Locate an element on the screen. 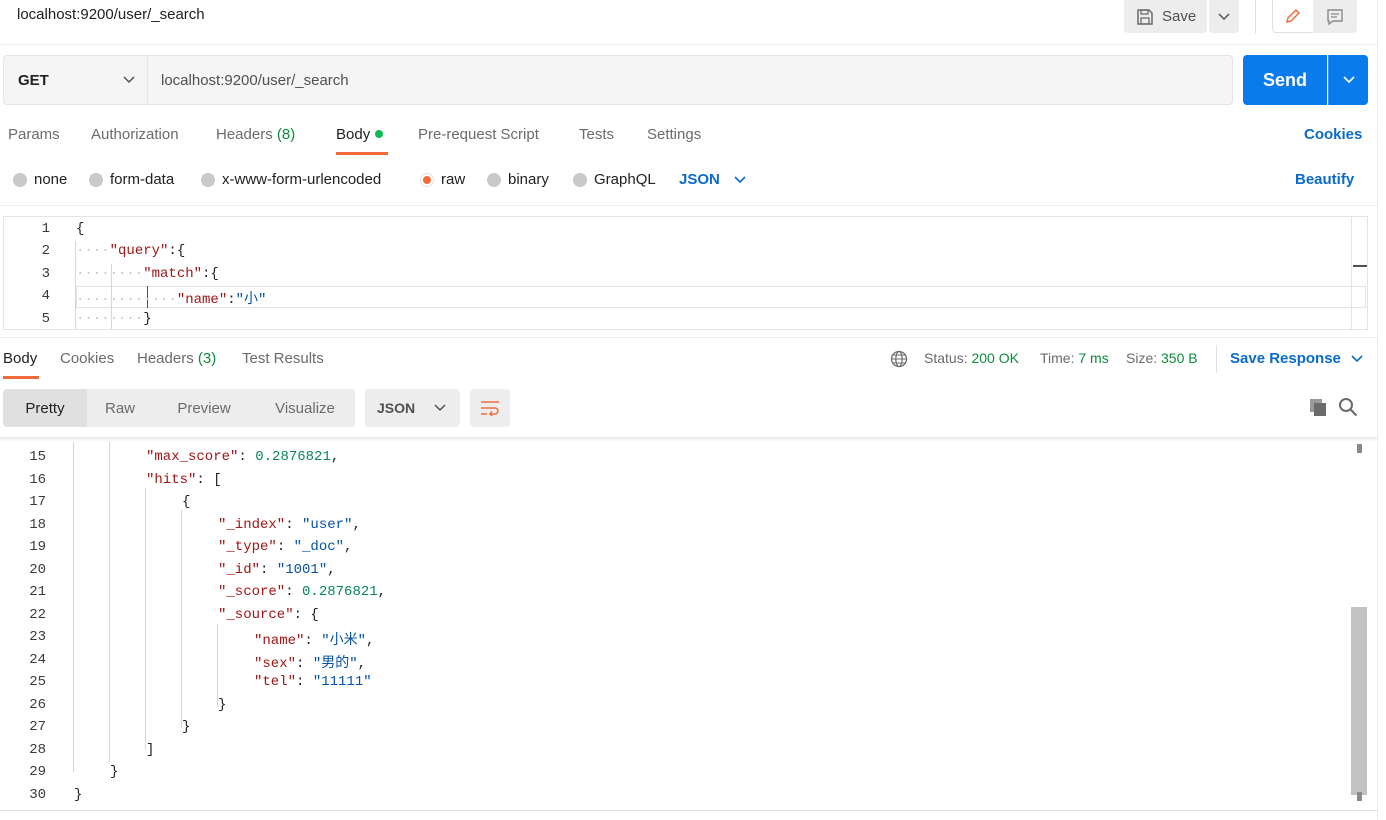  radio-label: GraphQL is located at coordinates (625, 179).